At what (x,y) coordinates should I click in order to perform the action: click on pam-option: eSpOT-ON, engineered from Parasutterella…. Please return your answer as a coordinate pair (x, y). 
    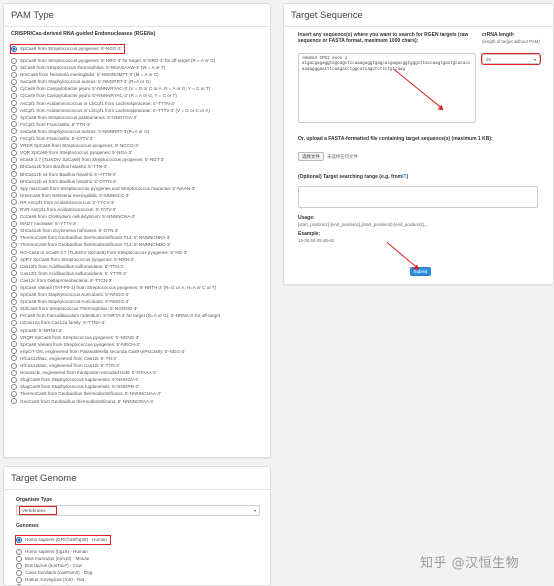
    Looking at the image, I should click on (137, 351).